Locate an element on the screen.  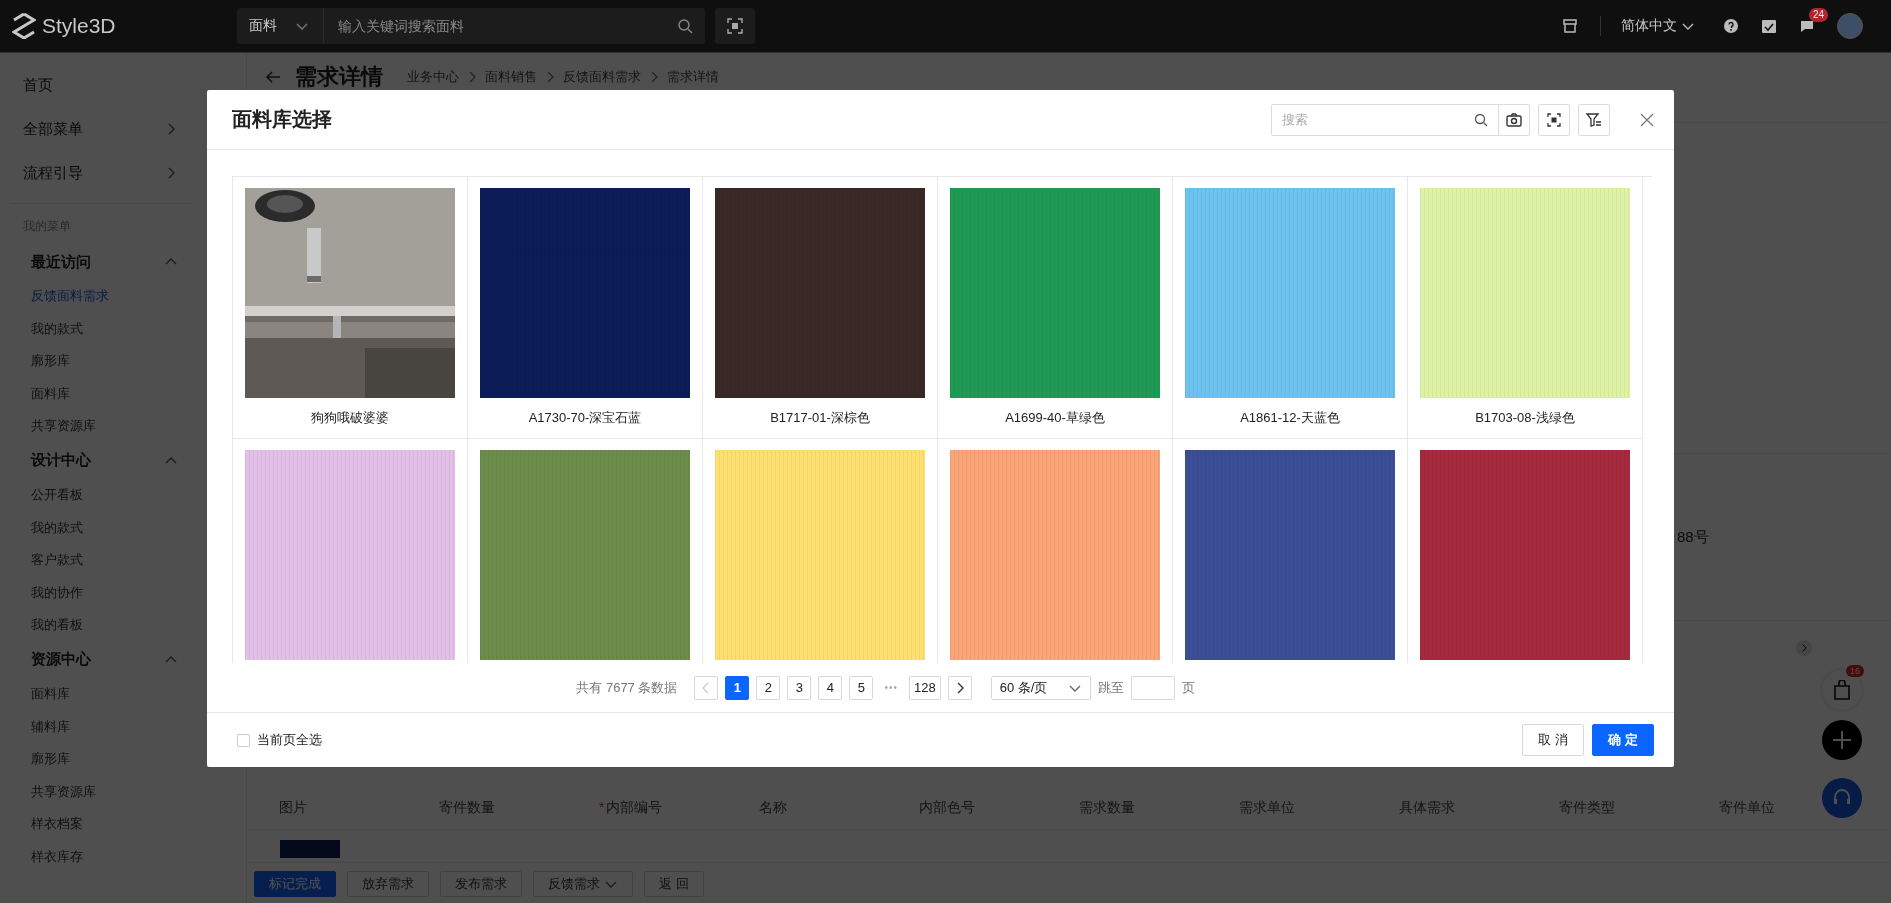
filter-button is located at coordinates (1594, 119).